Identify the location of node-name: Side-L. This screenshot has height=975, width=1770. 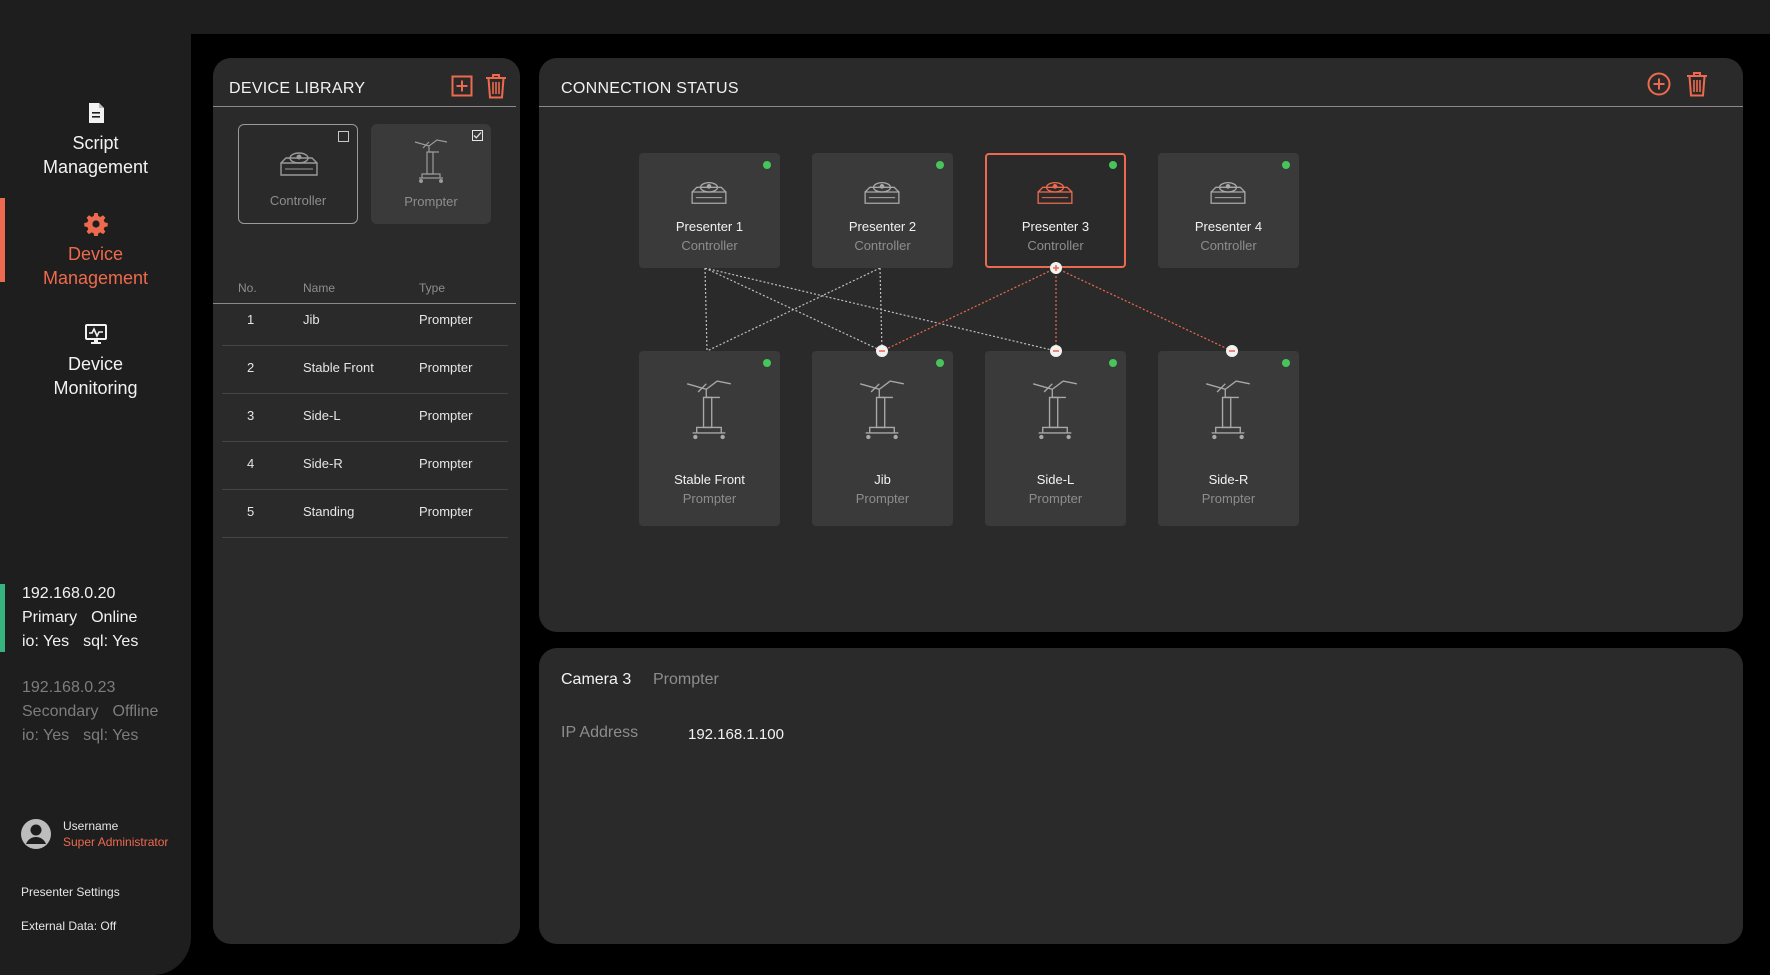
(1055, 479).